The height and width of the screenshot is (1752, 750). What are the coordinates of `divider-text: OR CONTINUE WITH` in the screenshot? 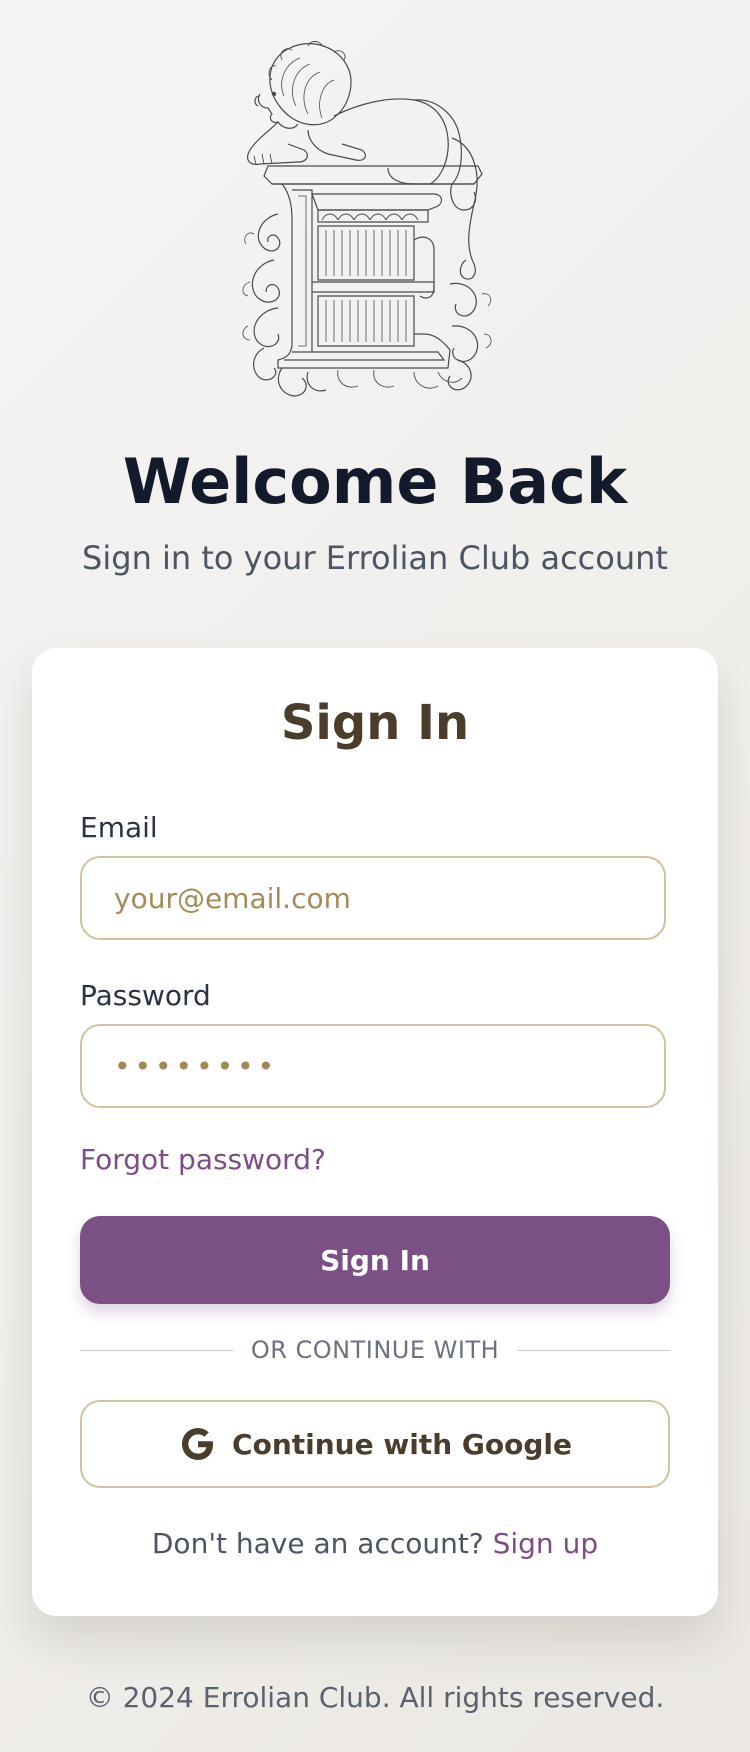 It's located at (375, 1350).